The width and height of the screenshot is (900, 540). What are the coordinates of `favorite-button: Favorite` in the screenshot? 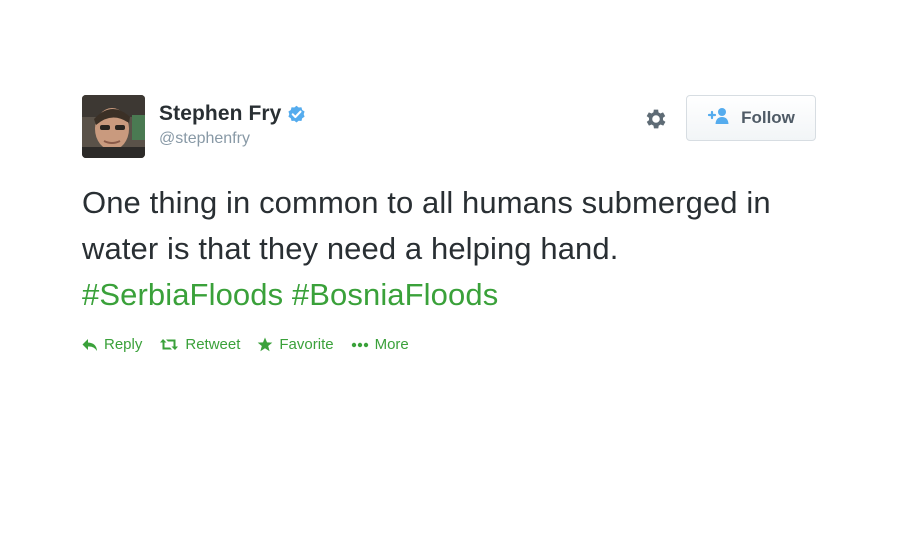 It's located at (295, 344).